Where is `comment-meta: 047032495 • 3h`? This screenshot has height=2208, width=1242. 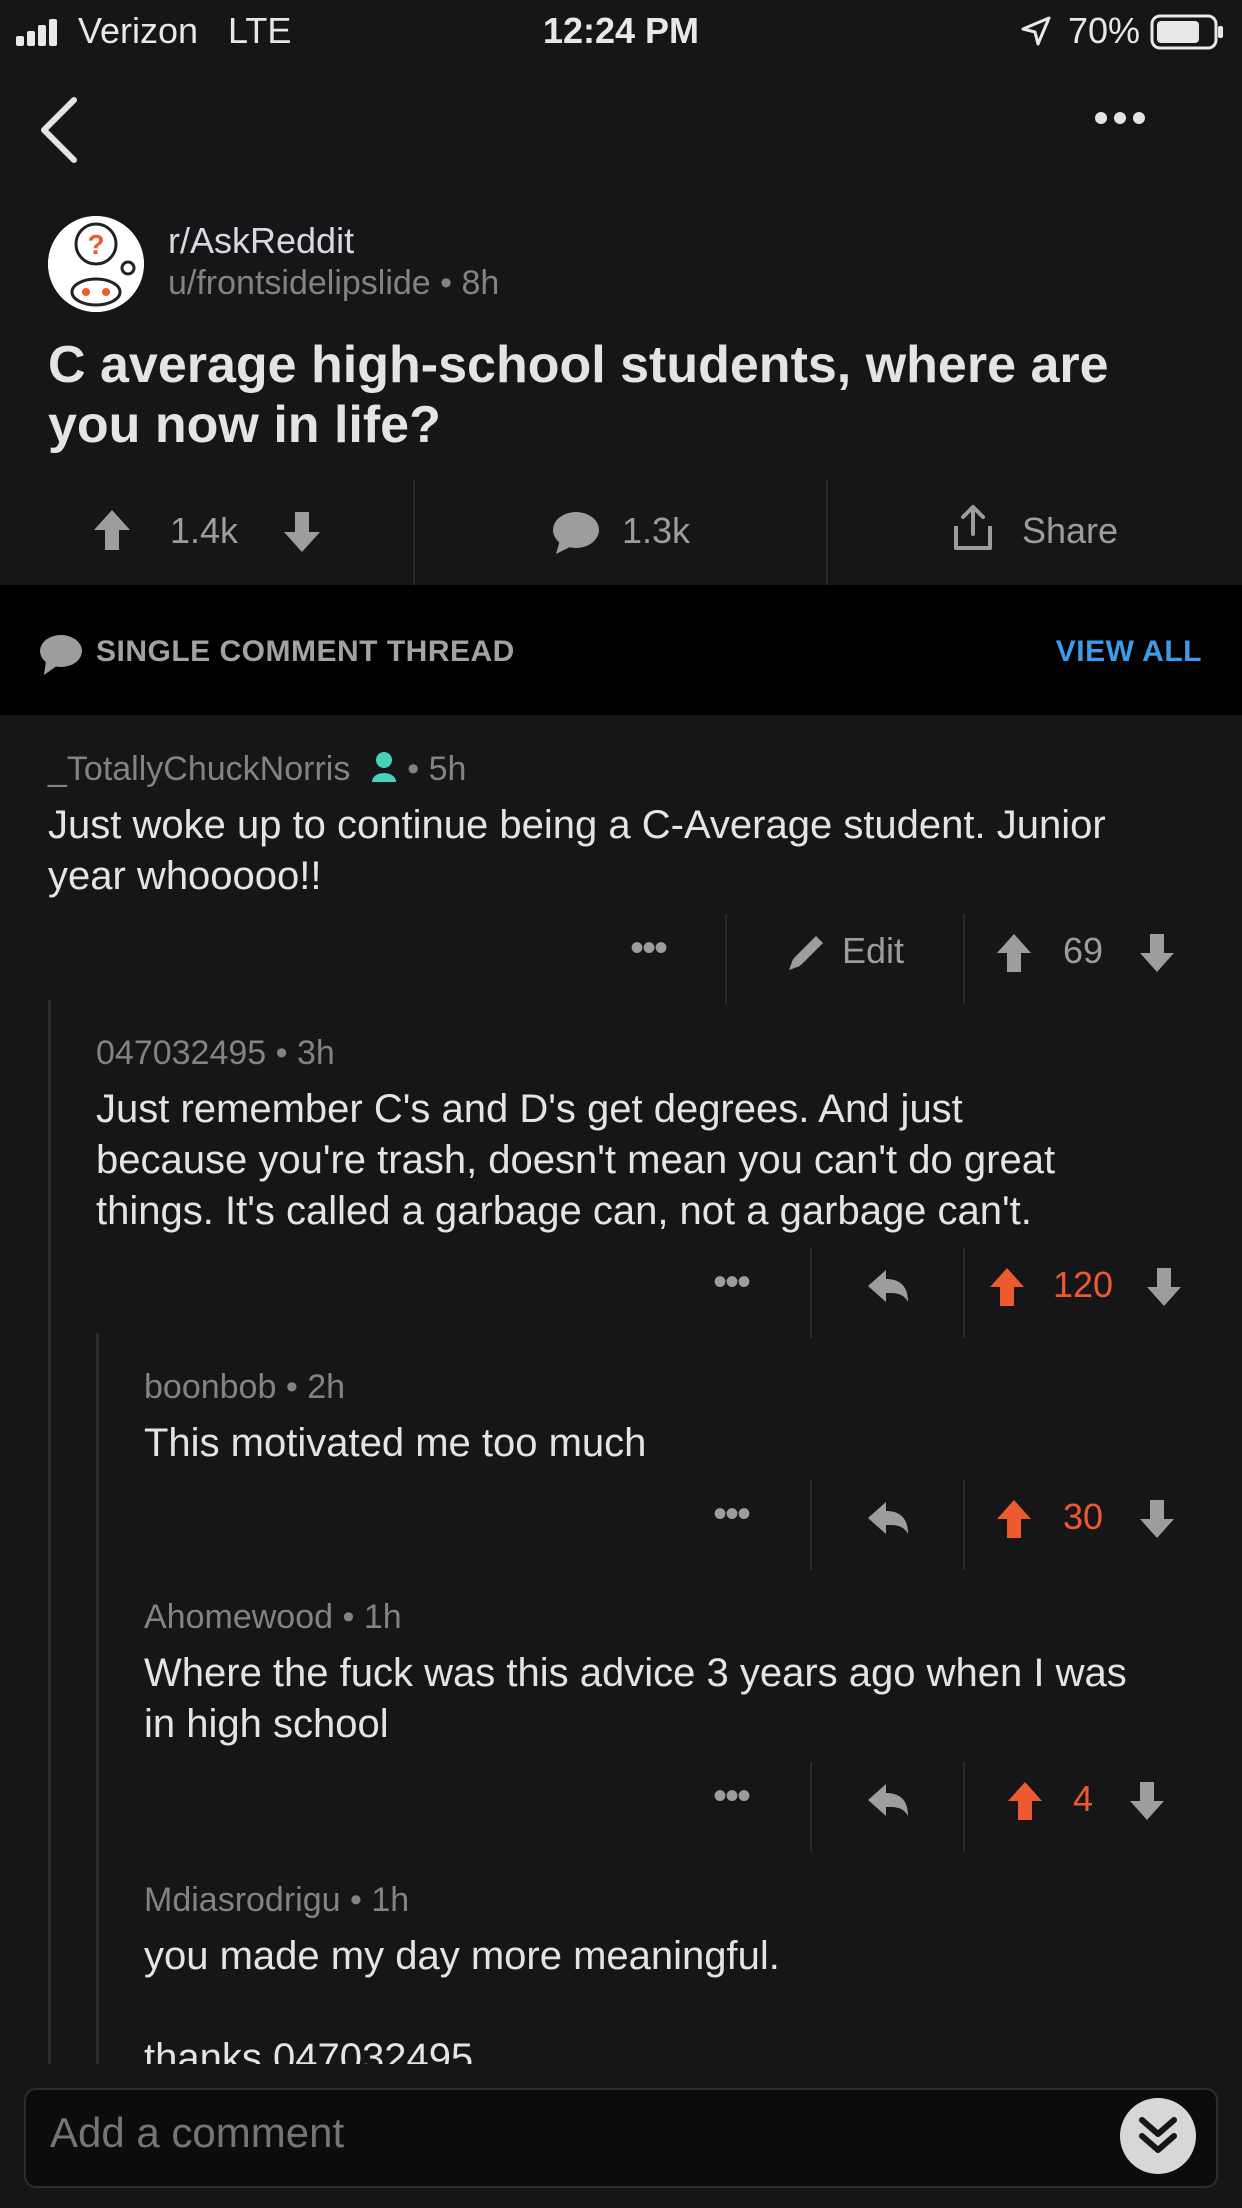
comment-meta: 047032495 • 3h is located at coordinates (215, 1053).